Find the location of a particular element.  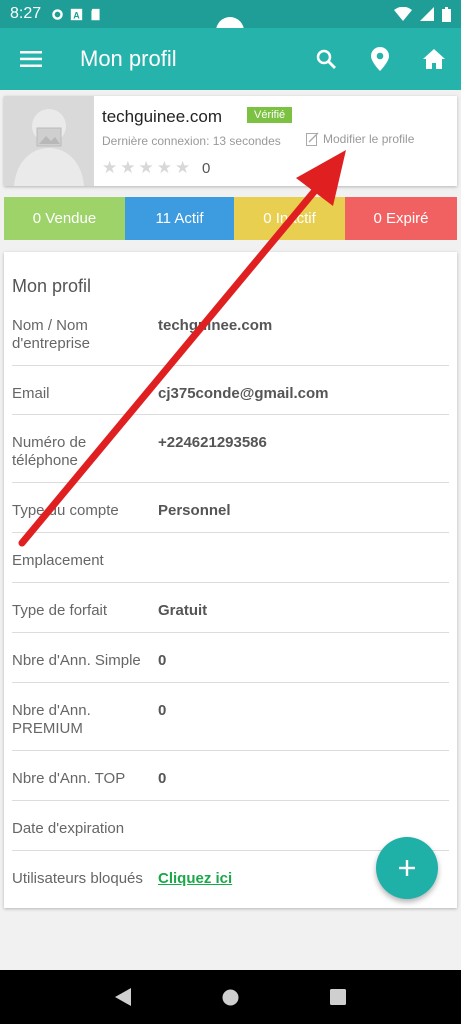

rating-count: 0 is located at coordinates (206, 168).